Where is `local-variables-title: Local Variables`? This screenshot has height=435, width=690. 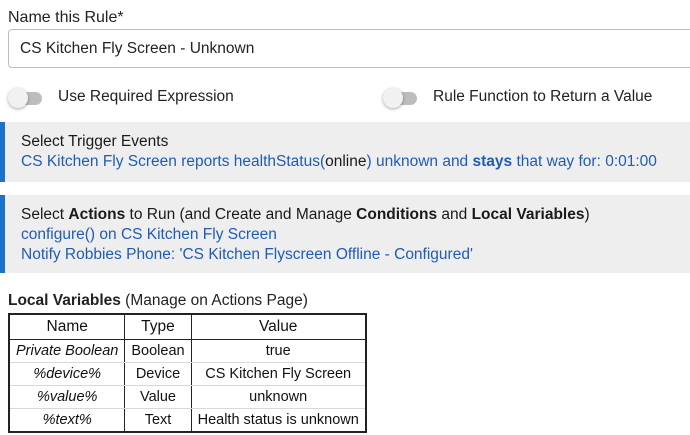
local-variables-title: Local Variables is located at coordinates (64, 300).